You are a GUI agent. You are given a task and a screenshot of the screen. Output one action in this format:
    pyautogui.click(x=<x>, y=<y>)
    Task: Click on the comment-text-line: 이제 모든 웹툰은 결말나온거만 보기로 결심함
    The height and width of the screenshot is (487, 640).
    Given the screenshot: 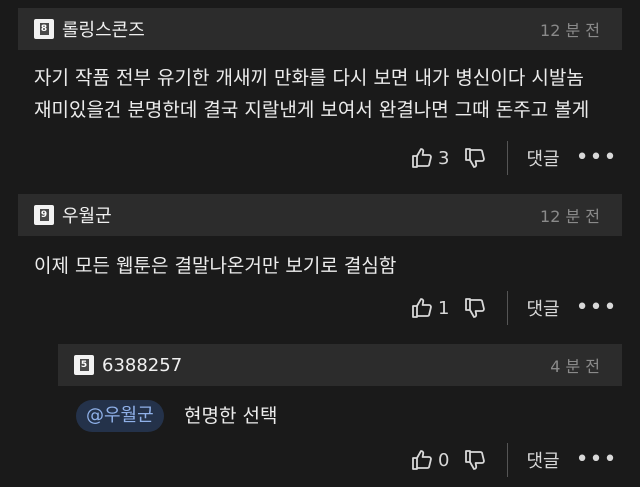 What is the action you would take?
    pyautogui.click(x=215, y=266)
    